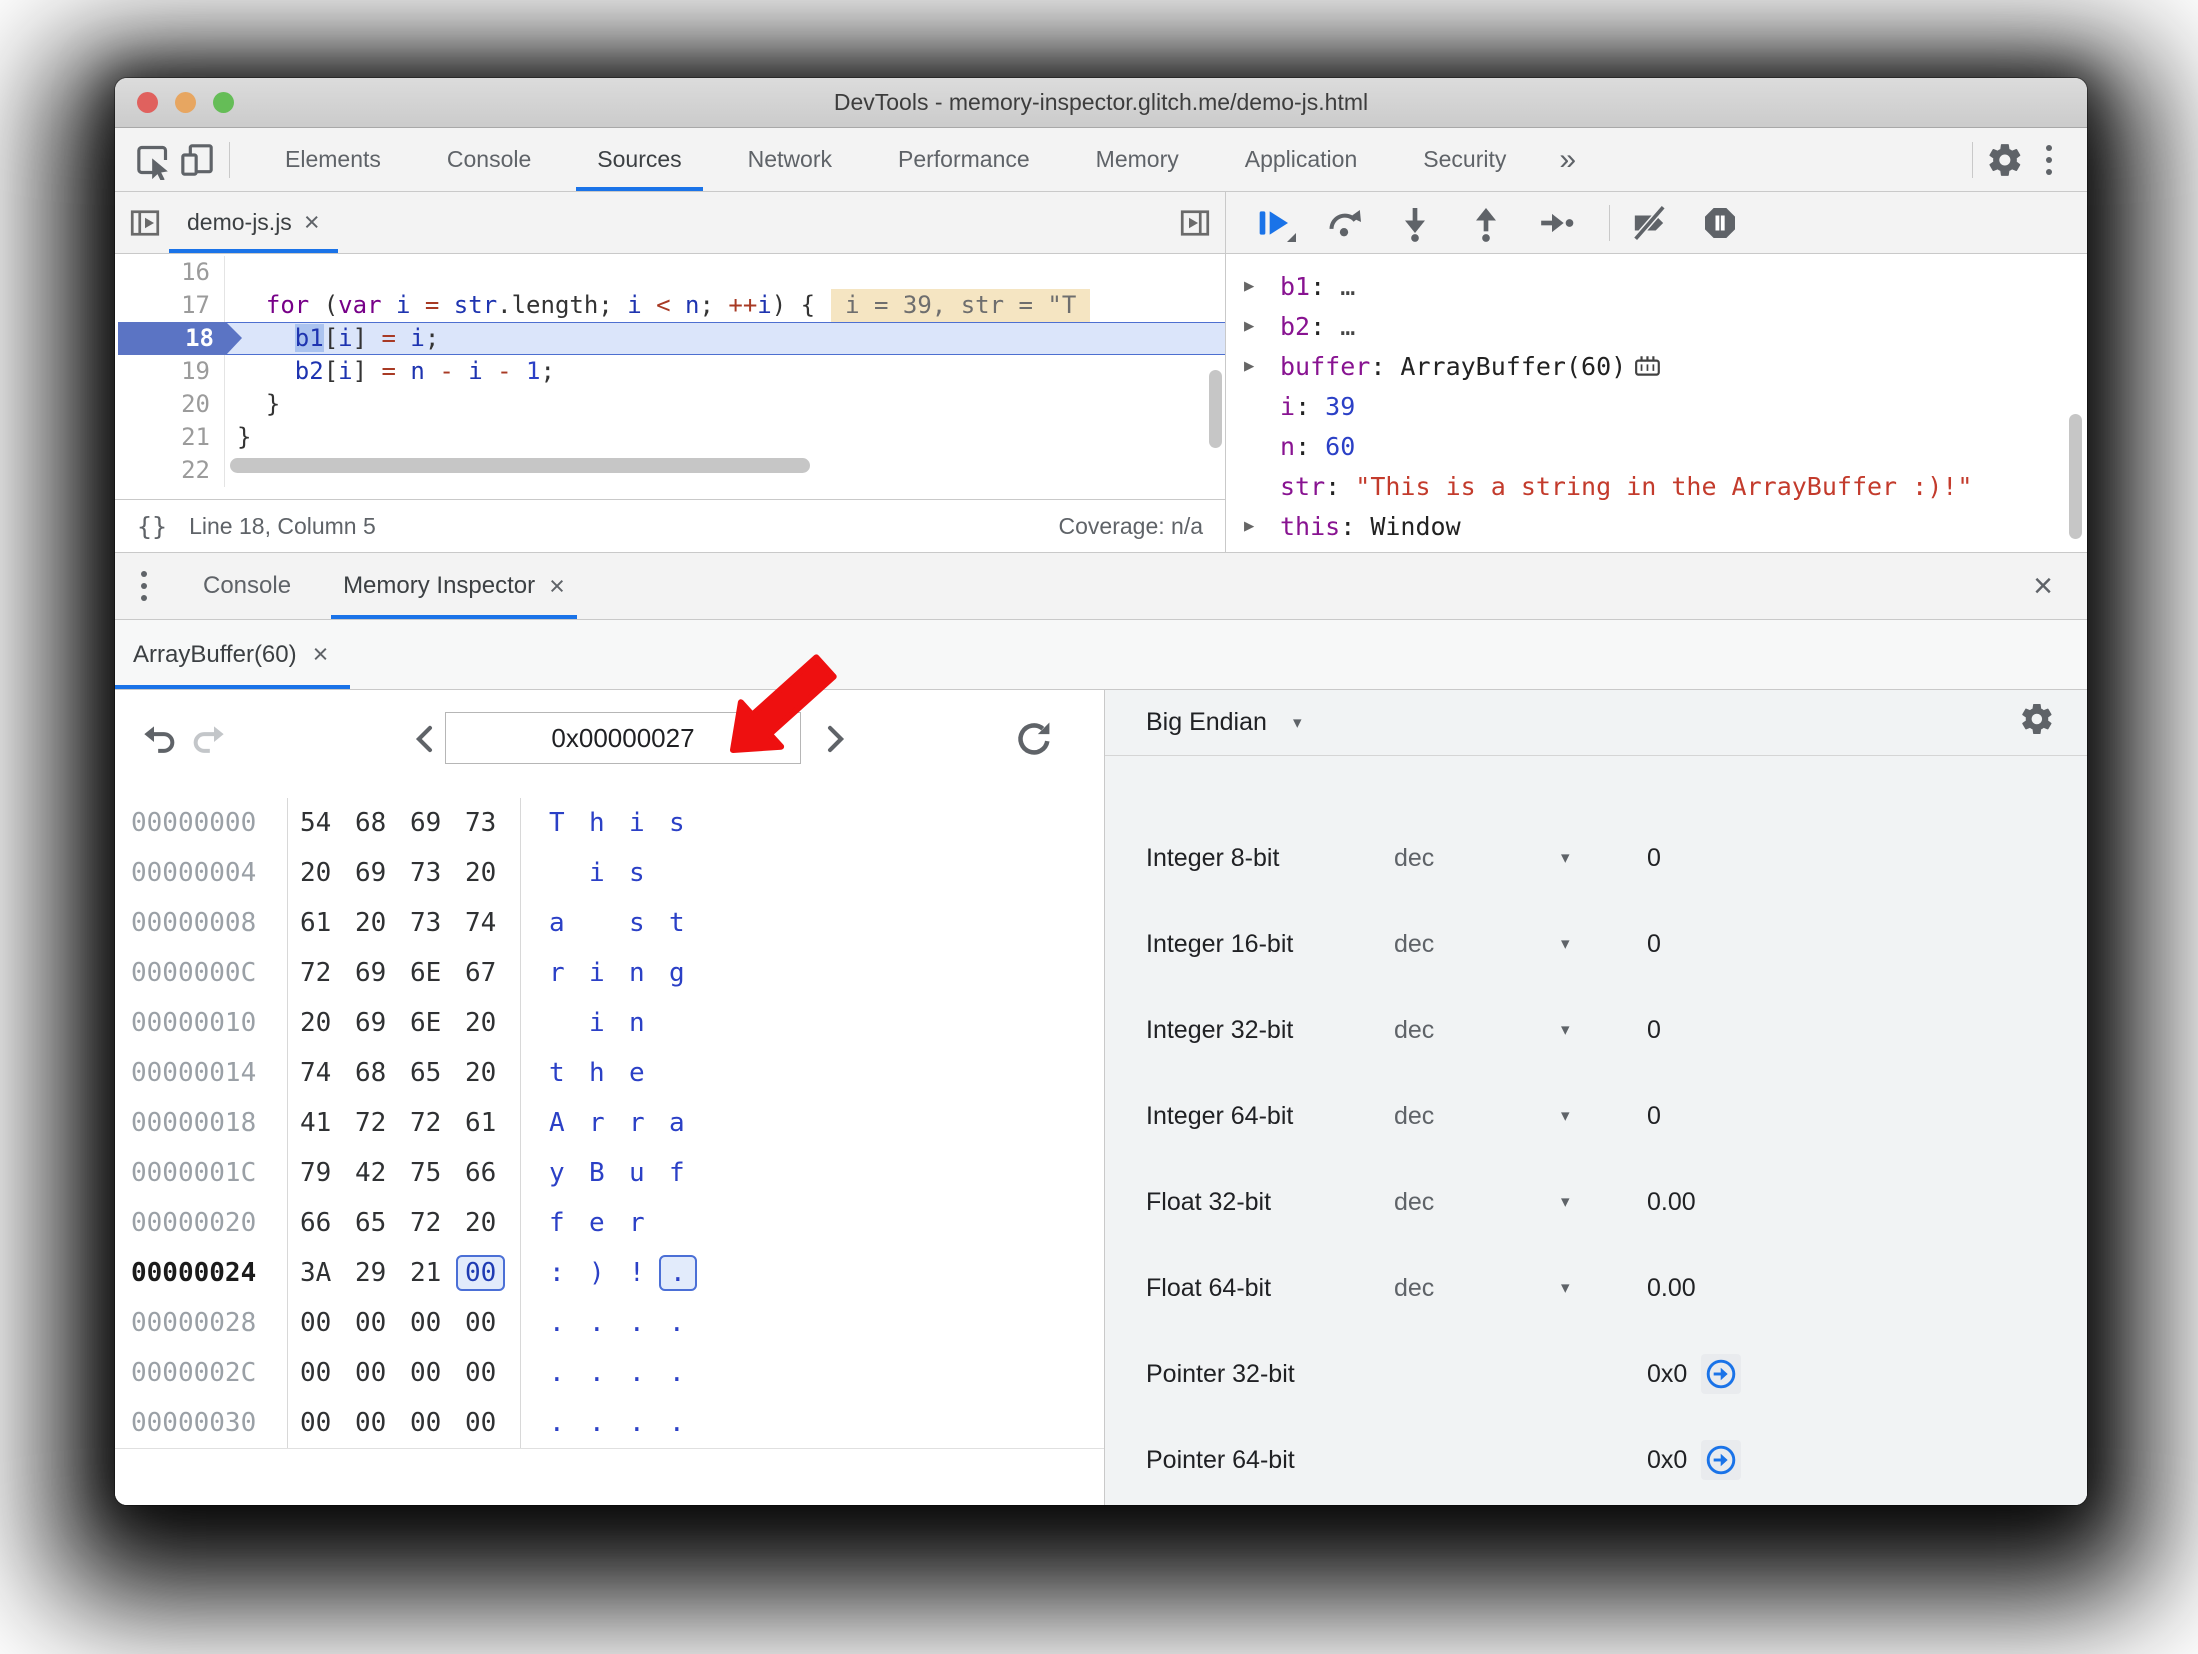  I want to click on tab-application: Application, so click(1301, 159).